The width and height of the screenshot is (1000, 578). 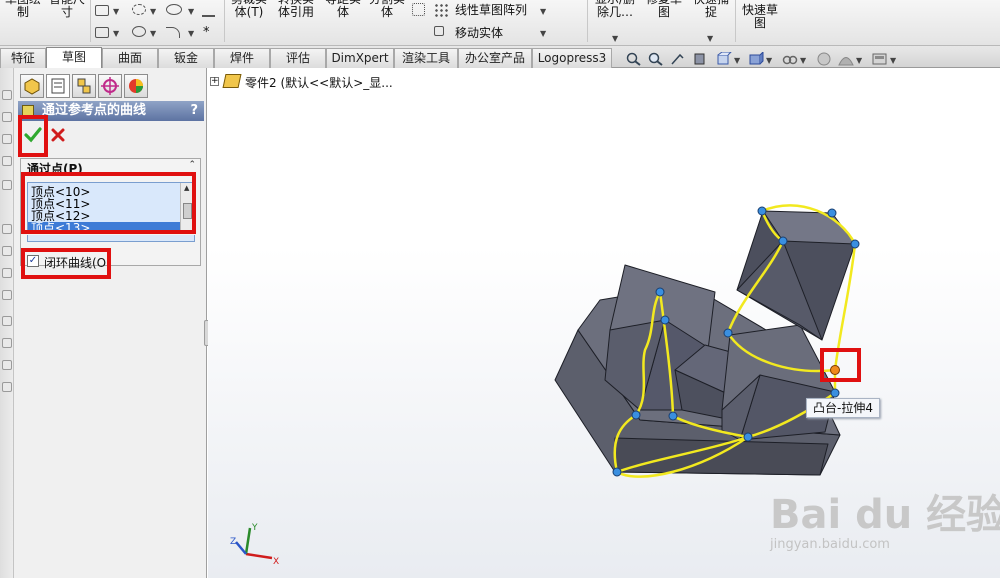 What do you see at coordinates (173, 32) in the screenshot?
I see `fillet-icon` at bounding box center [173, 32].